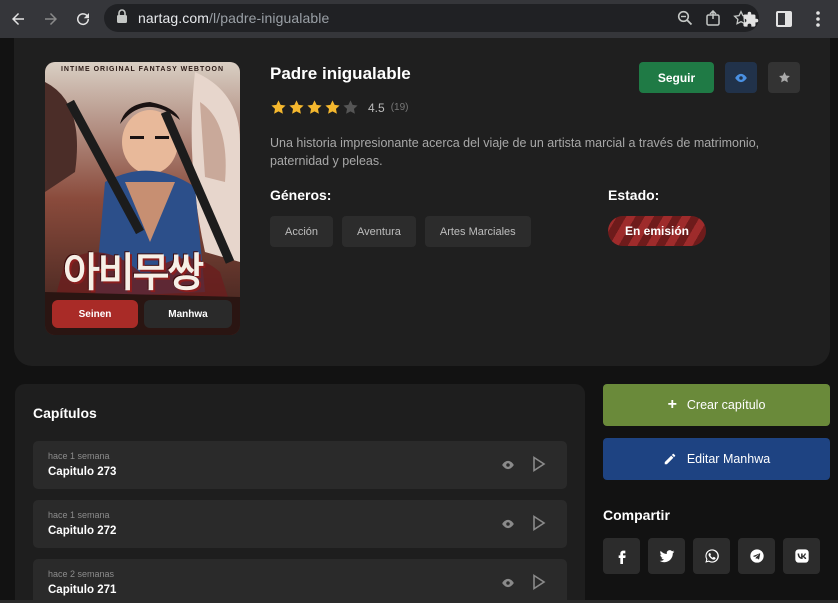 This screenshot has height=603, width=838. Describe the element at coordinates (726, 405) in the screenshot. I see `create-chapter-label: Crear capítulo` at that location.